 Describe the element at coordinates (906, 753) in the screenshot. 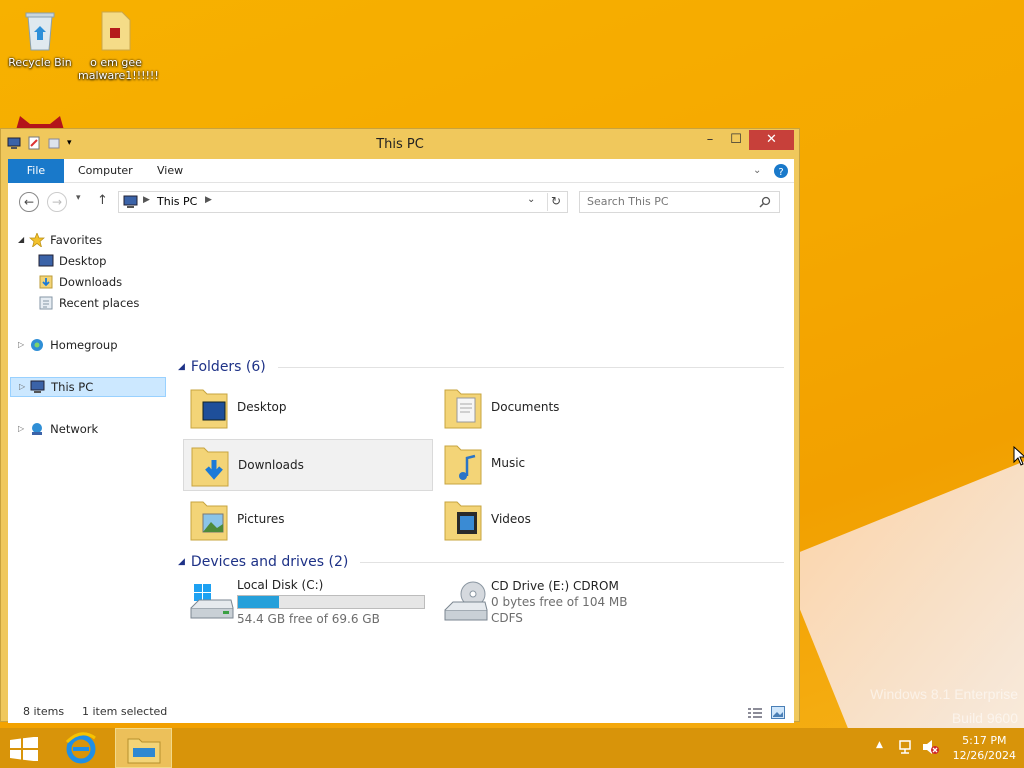

I see `network-tray-icon` at that location.